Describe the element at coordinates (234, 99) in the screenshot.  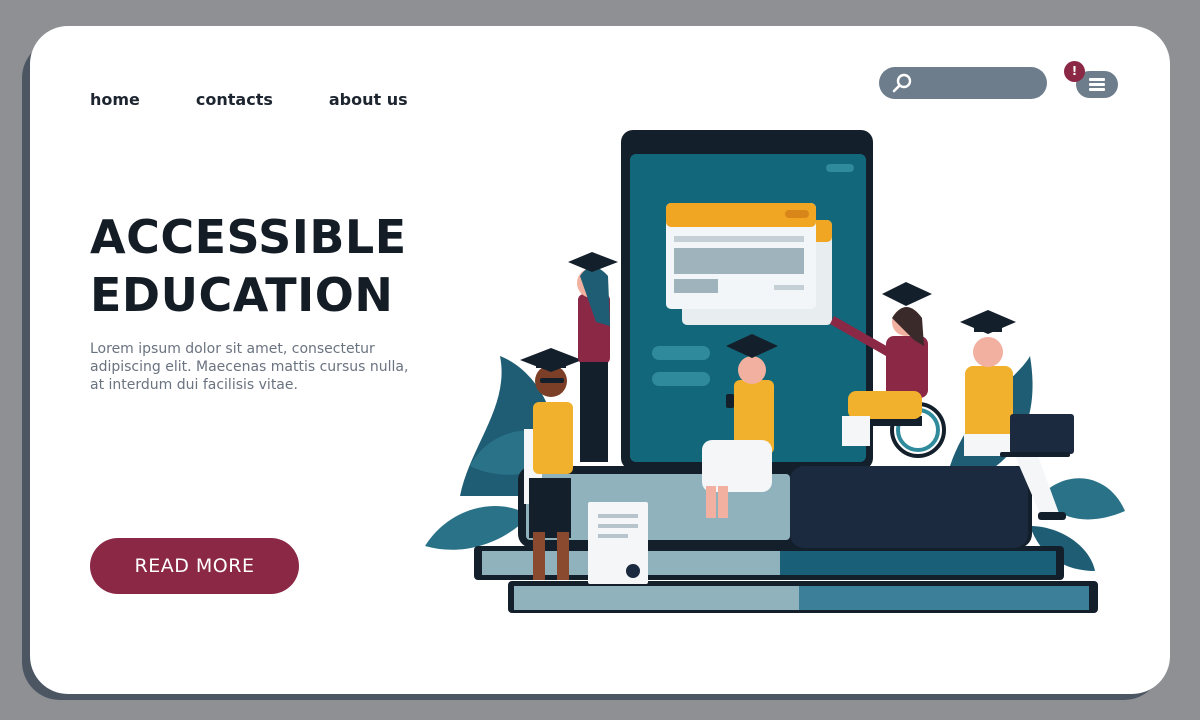
I see `nav-contacts-link: contacts` at that location.